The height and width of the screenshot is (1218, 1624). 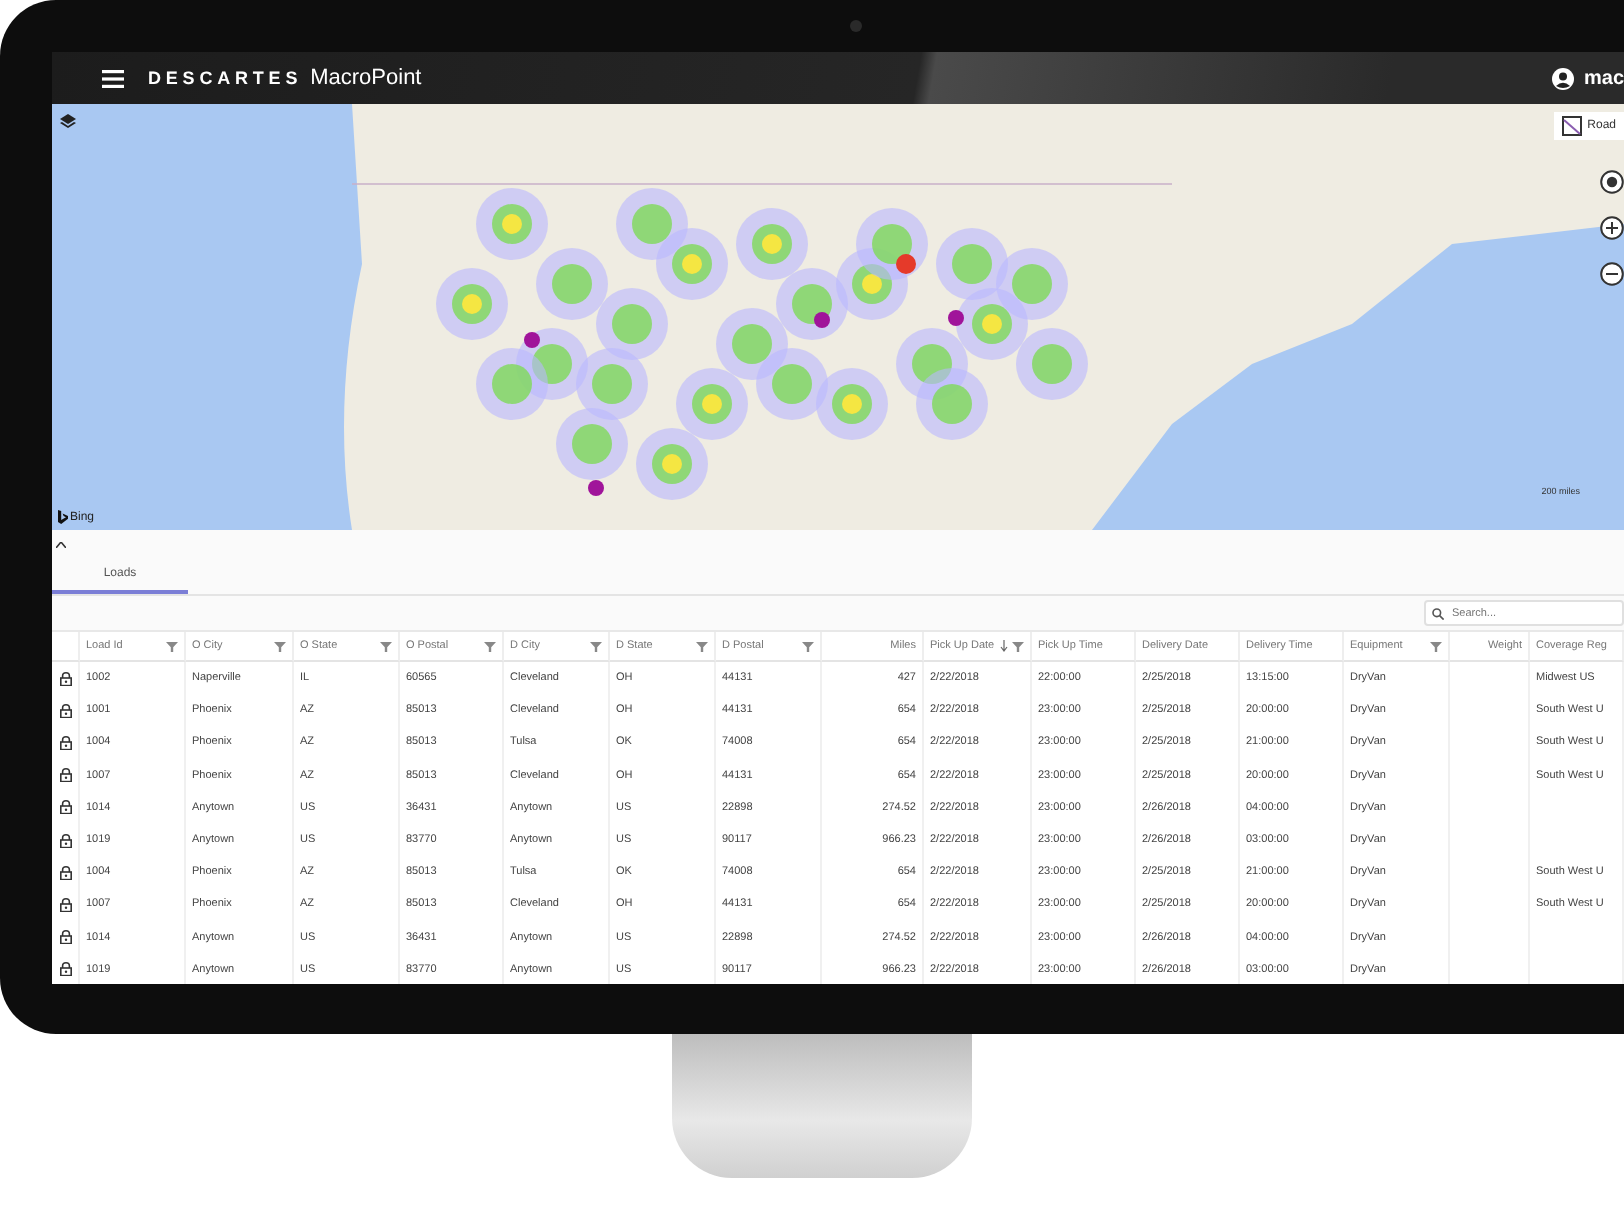 I want to click on bing-logo-icon, so click(x=63, y=517).